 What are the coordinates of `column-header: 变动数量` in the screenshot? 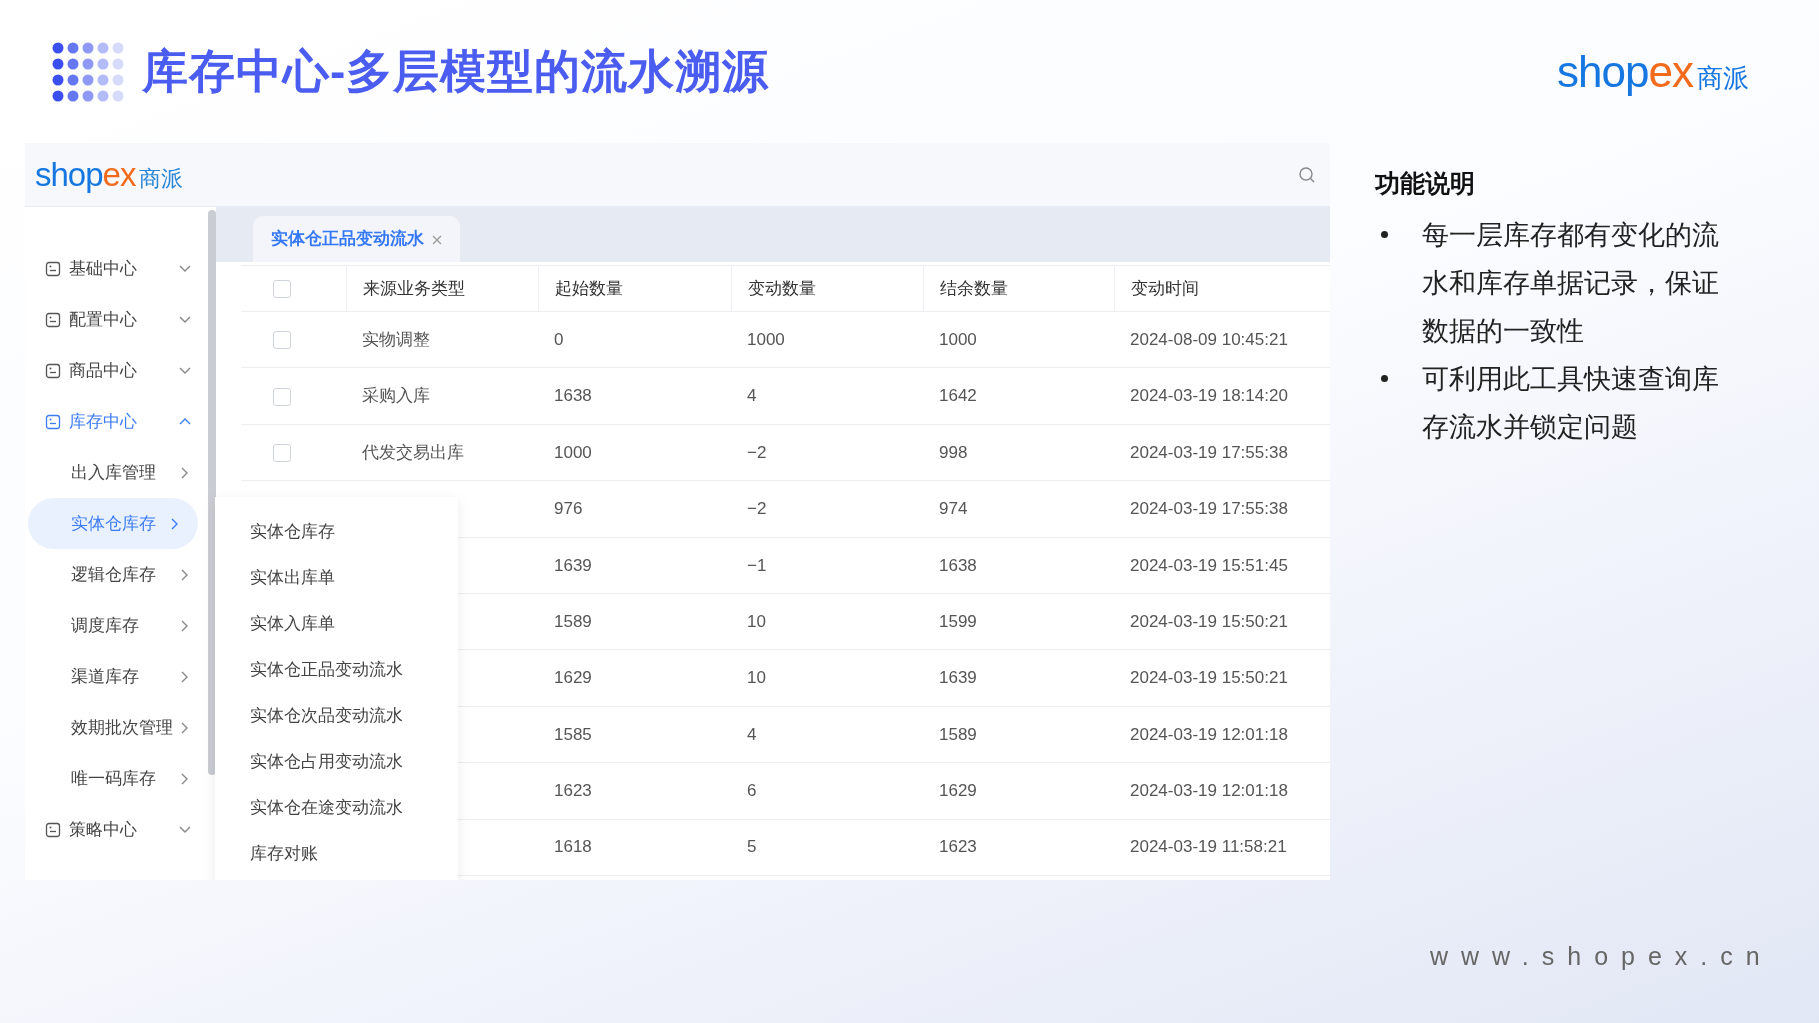 It's located at (827, 288).